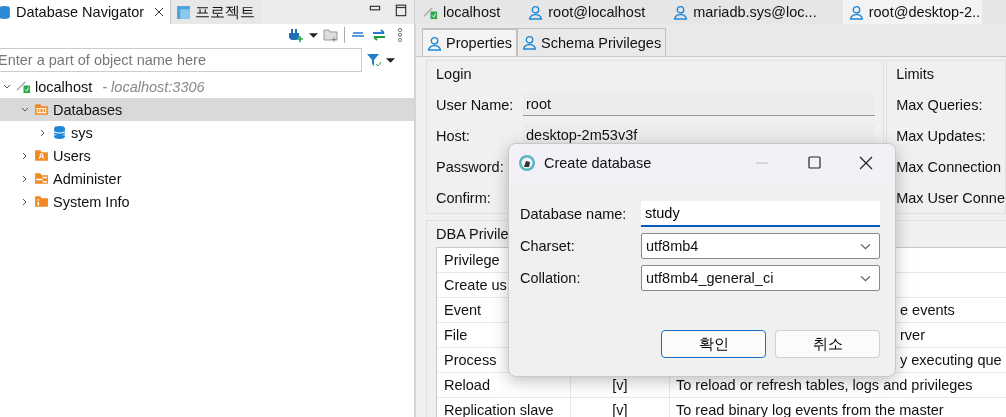 This screenshot has height=417, width=1006. I want to click on maximize-icon, so click(401, 11).